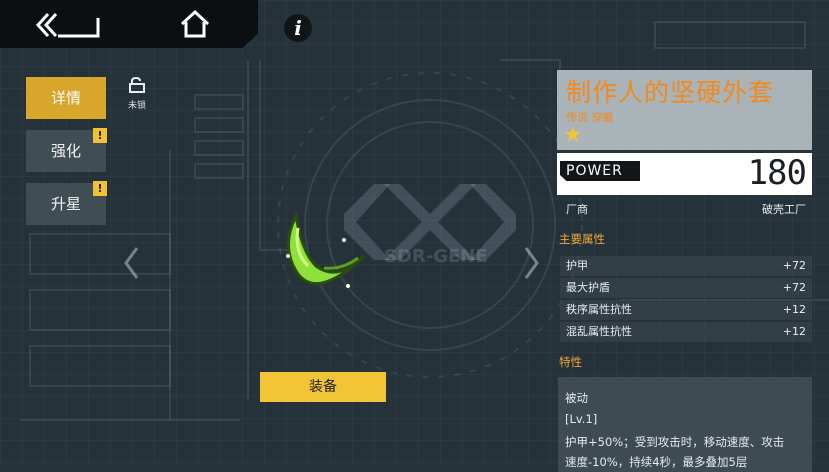 The width and height of the screenshot is (829, 472). What do you see at coordinates (686, 310) in the screenshot?
I see `attribute-row: 秩序属性抗性 +12` at bounding box center [686, 310].